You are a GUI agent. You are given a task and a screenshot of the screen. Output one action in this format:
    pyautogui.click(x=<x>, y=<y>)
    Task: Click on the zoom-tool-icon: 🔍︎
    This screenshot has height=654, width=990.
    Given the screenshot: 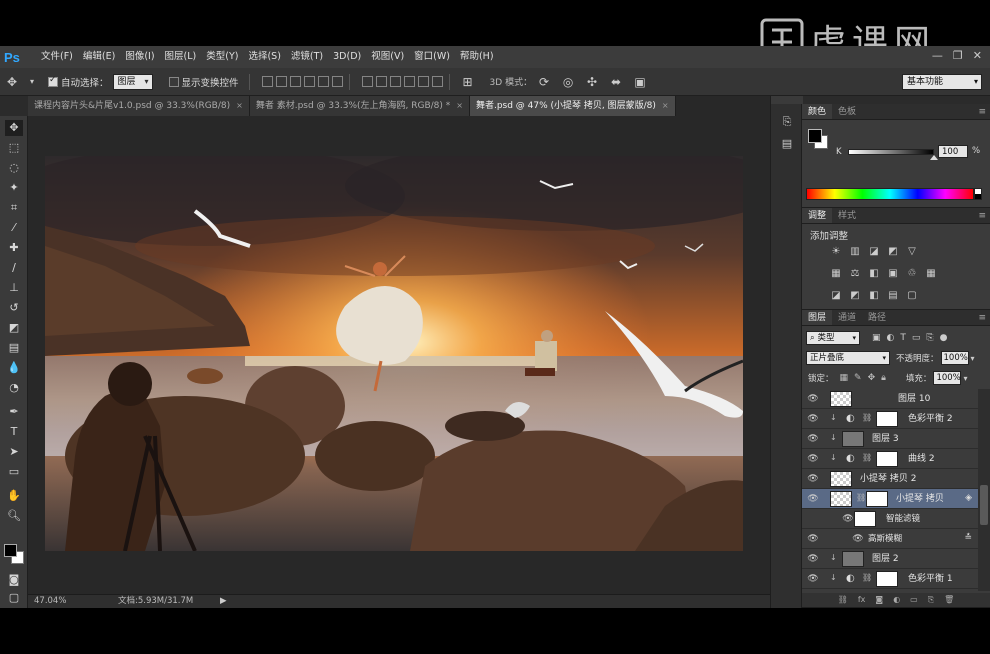 What is the action you would take?
    pyautogui.click(x=14, y=516)
    